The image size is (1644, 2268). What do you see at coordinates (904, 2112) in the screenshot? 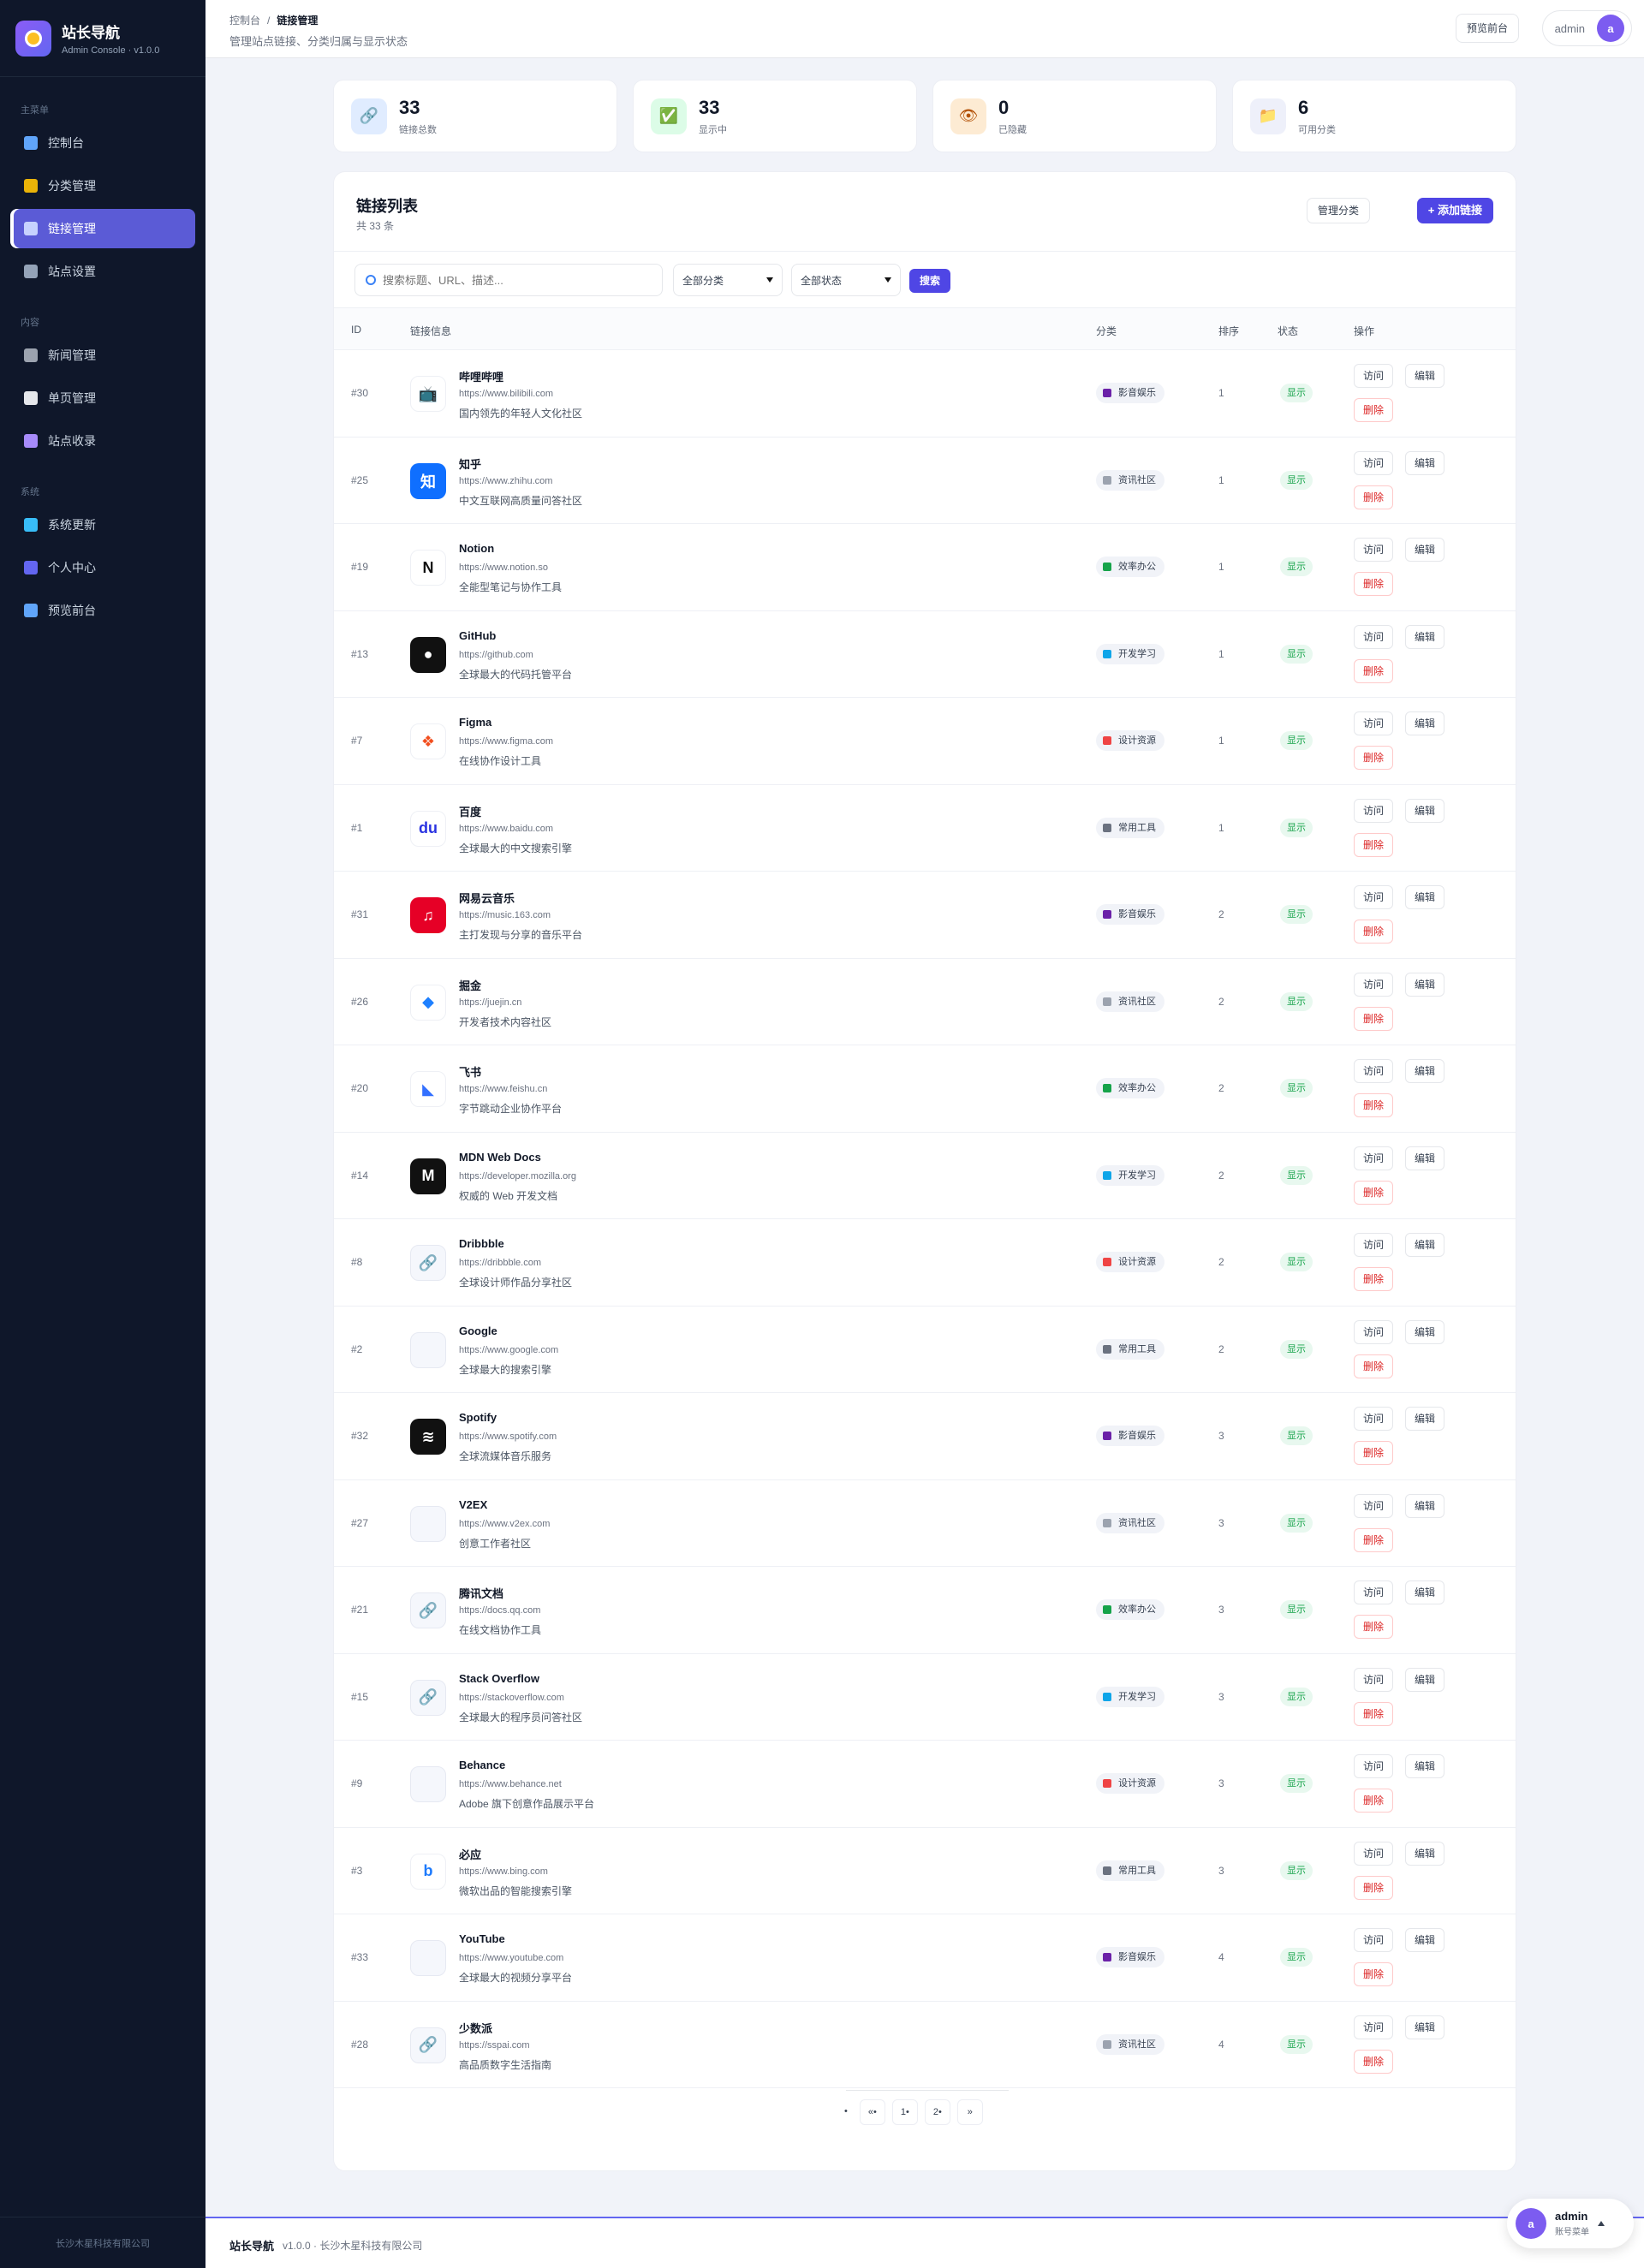
I see `page-button-2: 1•` at bounding box center [904, 2112].